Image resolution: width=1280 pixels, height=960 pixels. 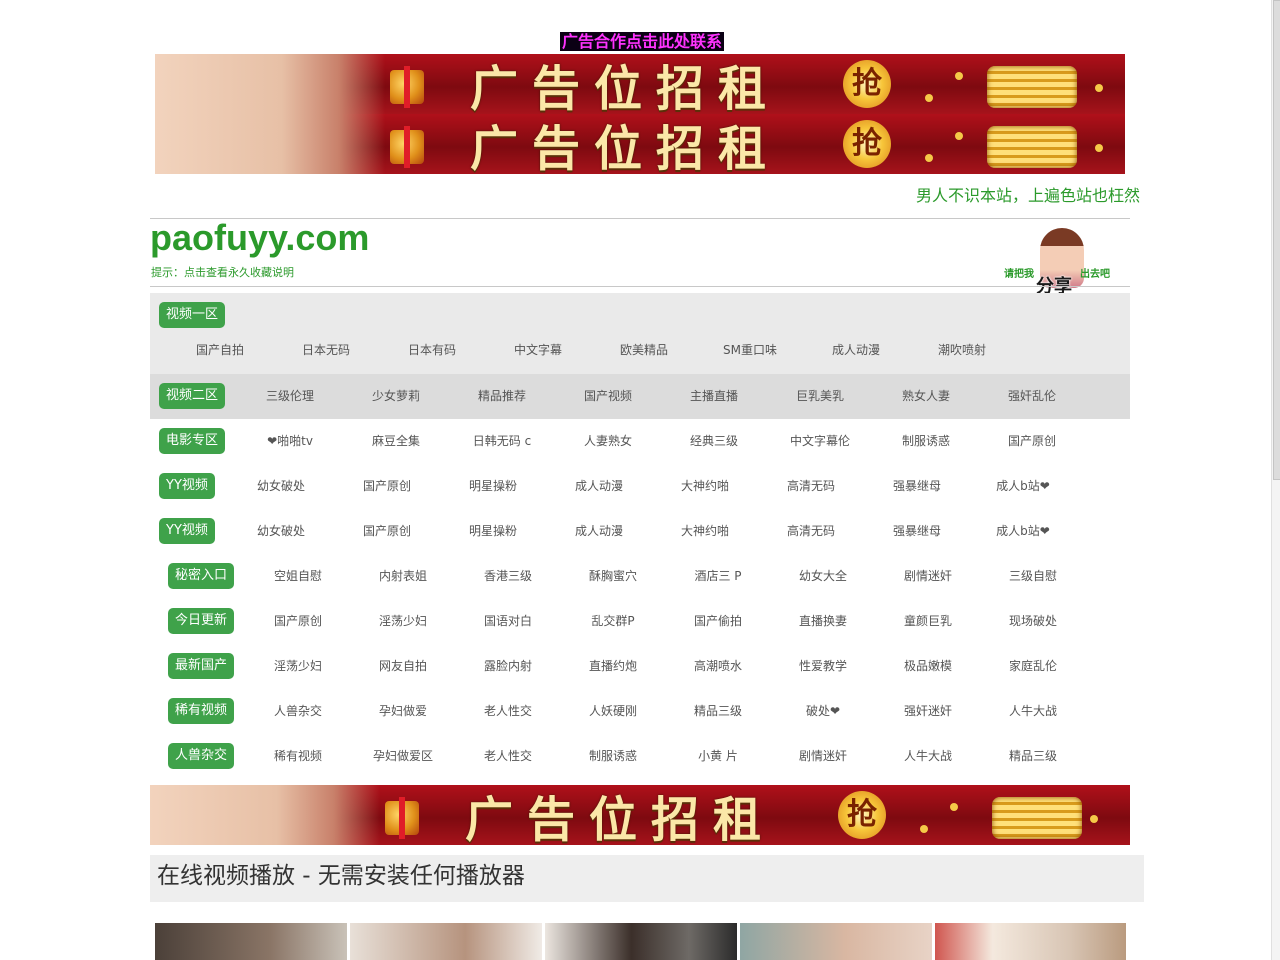 I want to click on nav-link: 直播约炮, so click(x=613, y=665).